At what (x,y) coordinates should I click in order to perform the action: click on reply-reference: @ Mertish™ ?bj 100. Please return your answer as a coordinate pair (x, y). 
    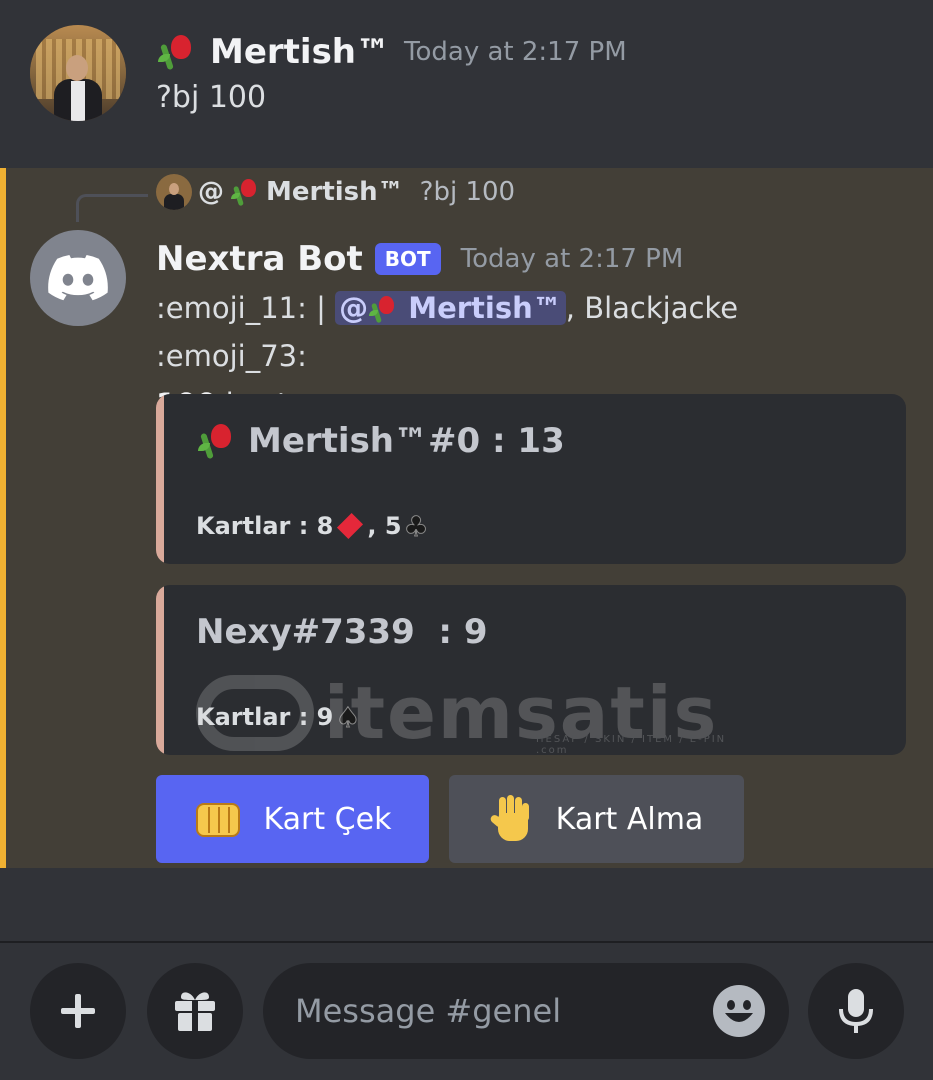
    Looking at the image, I should click on (335, 192).